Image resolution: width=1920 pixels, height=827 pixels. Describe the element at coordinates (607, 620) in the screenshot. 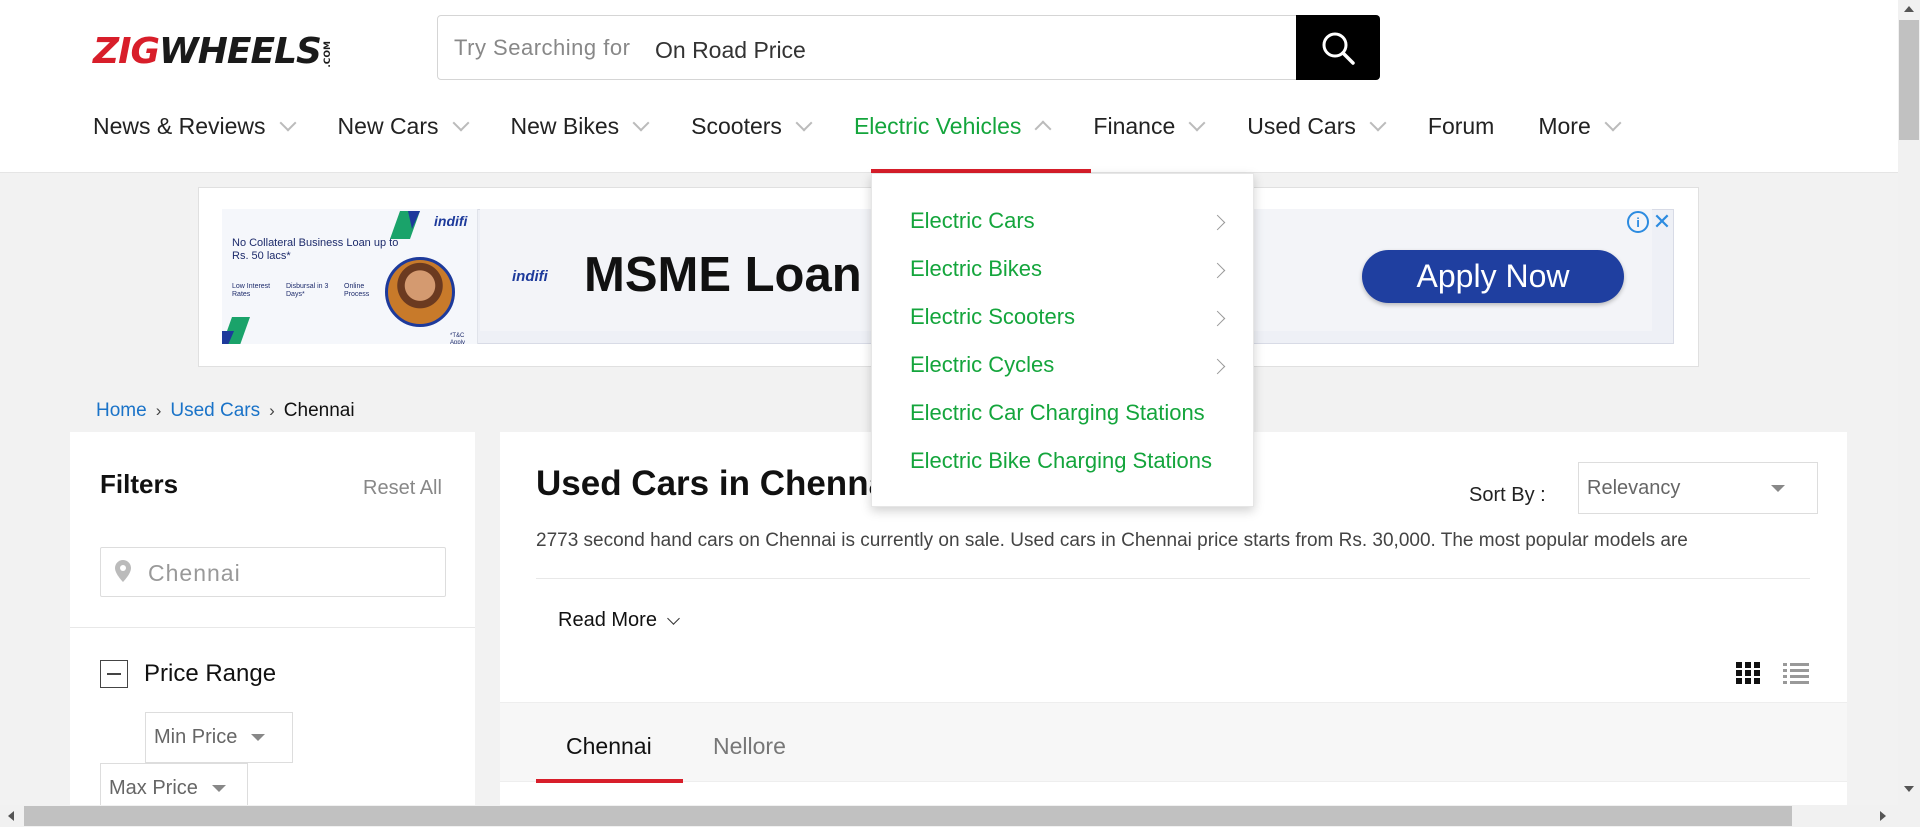

I see `read-more-label: Read More` at that location.